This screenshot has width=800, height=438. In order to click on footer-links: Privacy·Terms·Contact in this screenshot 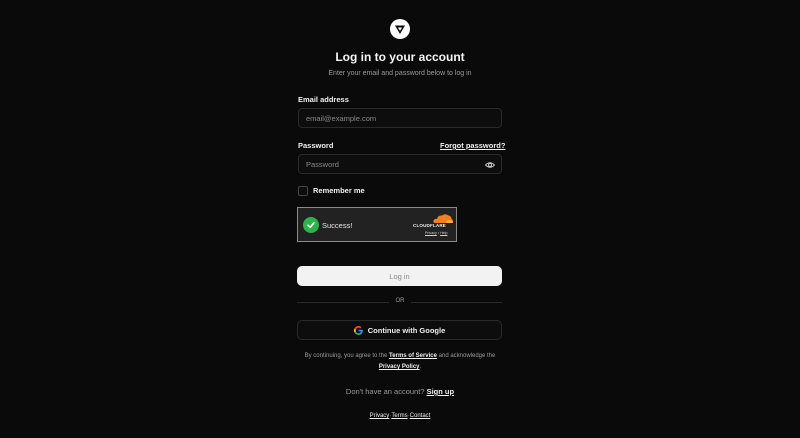, I will do `click(400, 416)`.